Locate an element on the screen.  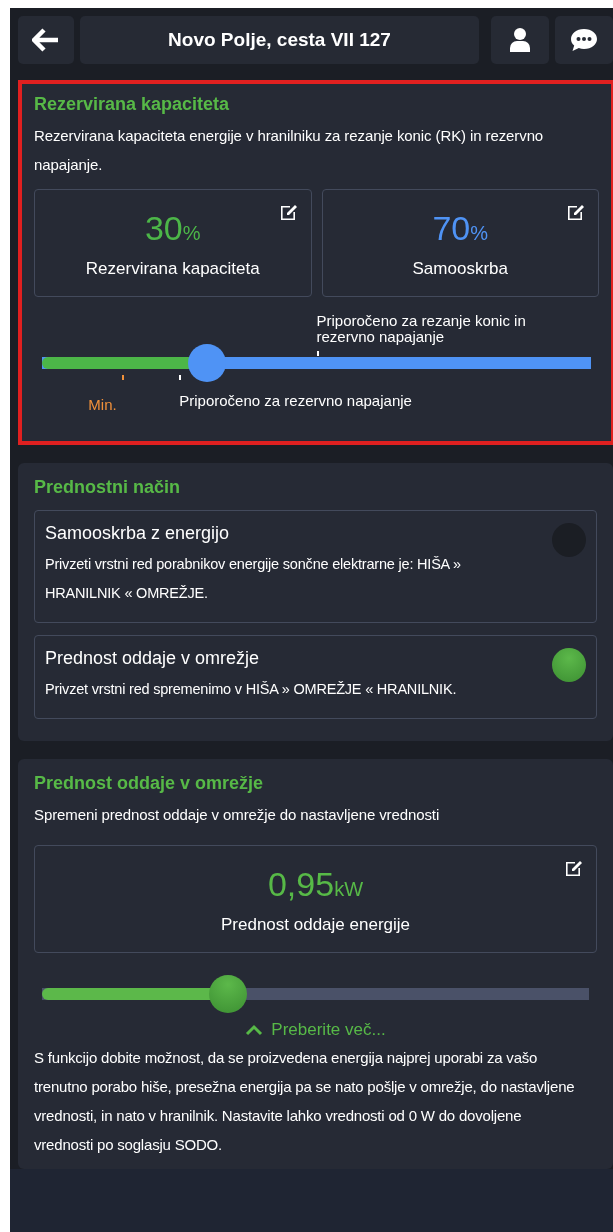
location-title: Novo Polje, cesta VII 127 is located at coordinates (279, 40).